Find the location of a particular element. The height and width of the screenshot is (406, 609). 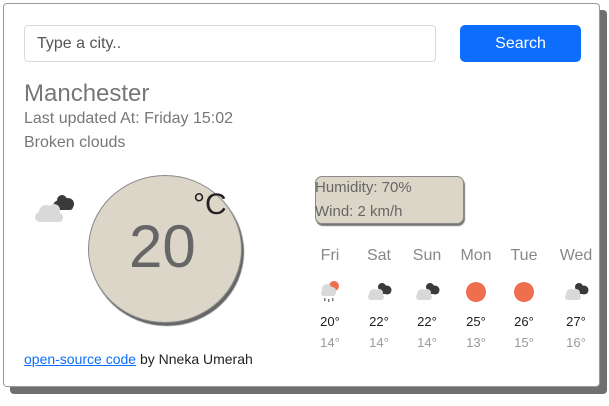

humidity-text: Humidity: 70% is located at coordinates (363, 187).